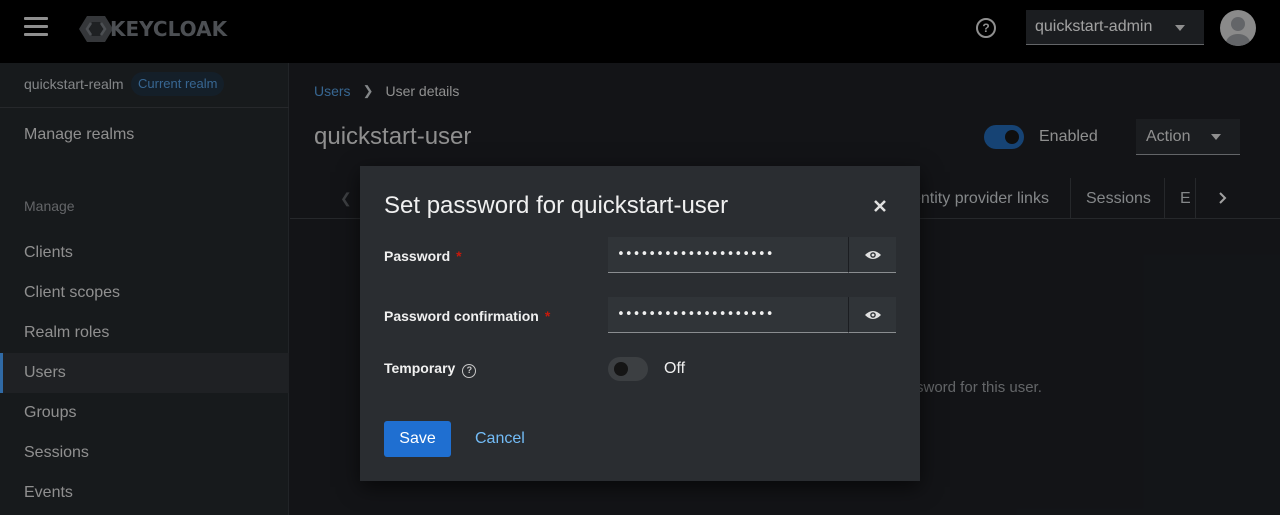 This screenshot has width=1280, height=515. I want to click on help-icon: ?, so click(469, 371).